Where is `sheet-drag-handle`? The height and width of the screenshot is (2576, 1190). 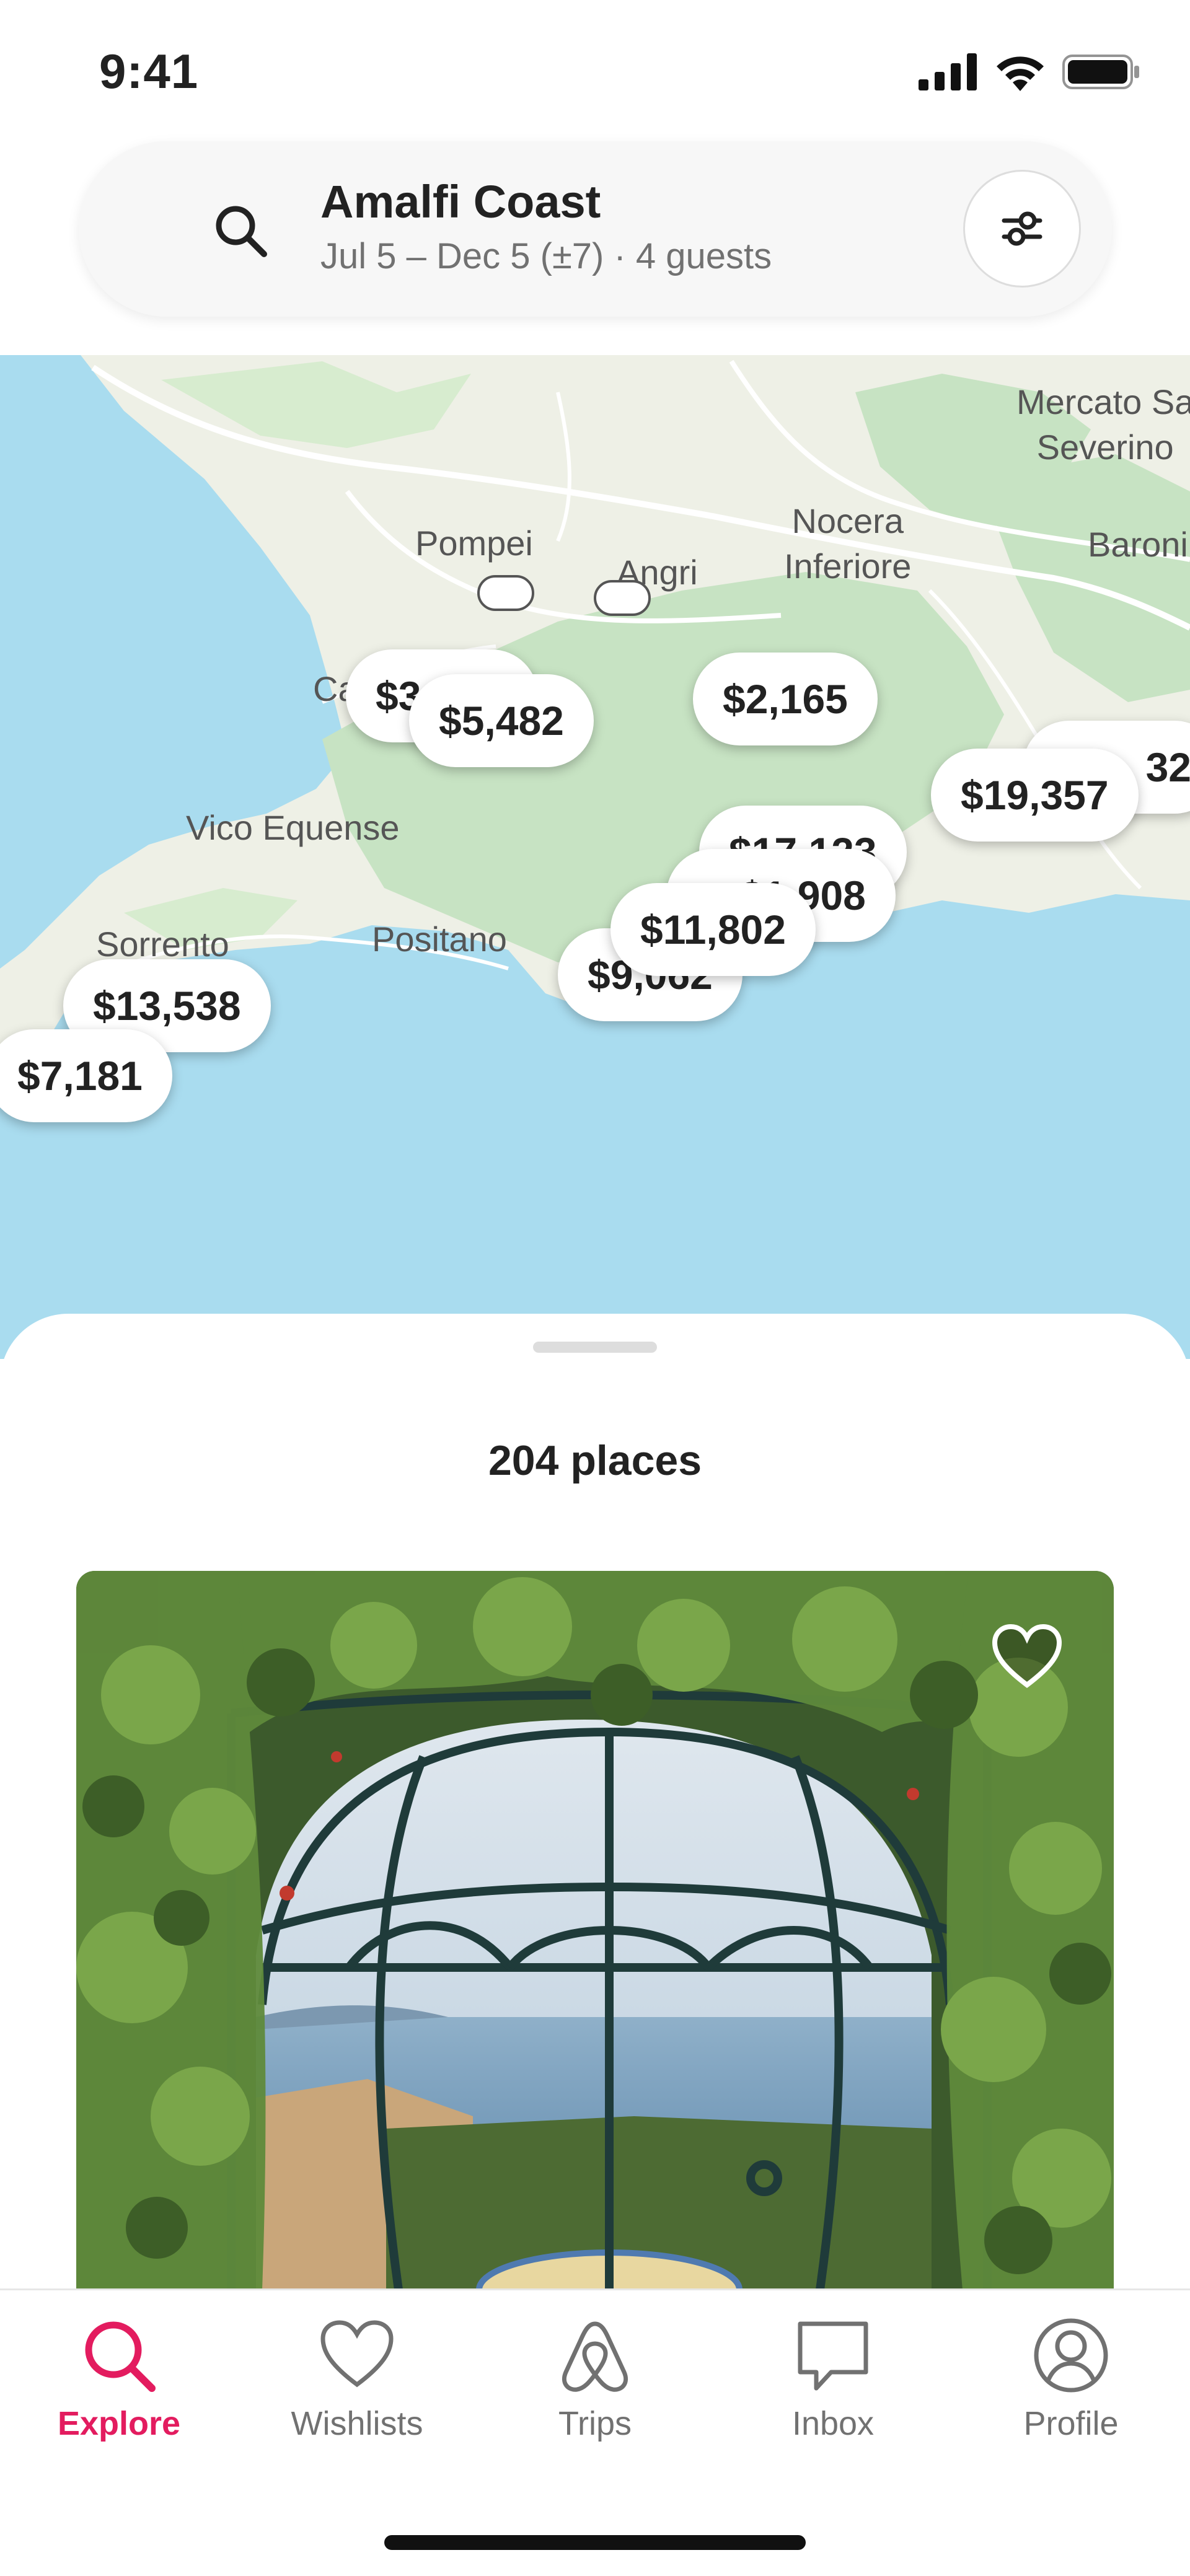 sheet-drag-handle is located at coordinates (595, 1348).